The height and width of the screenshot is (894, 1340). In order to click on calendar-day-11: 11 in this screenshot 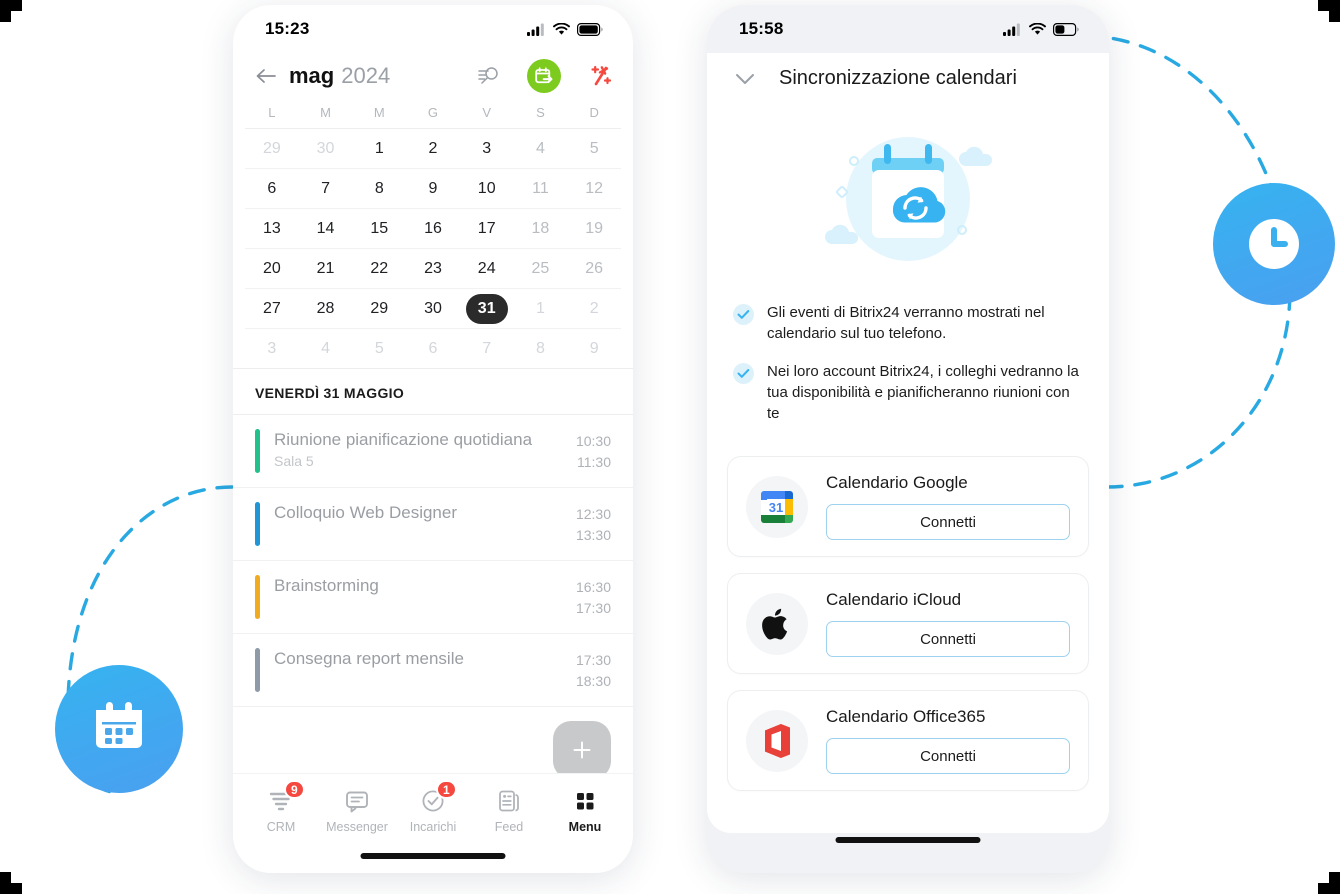, I will do `click(541, 188)`.